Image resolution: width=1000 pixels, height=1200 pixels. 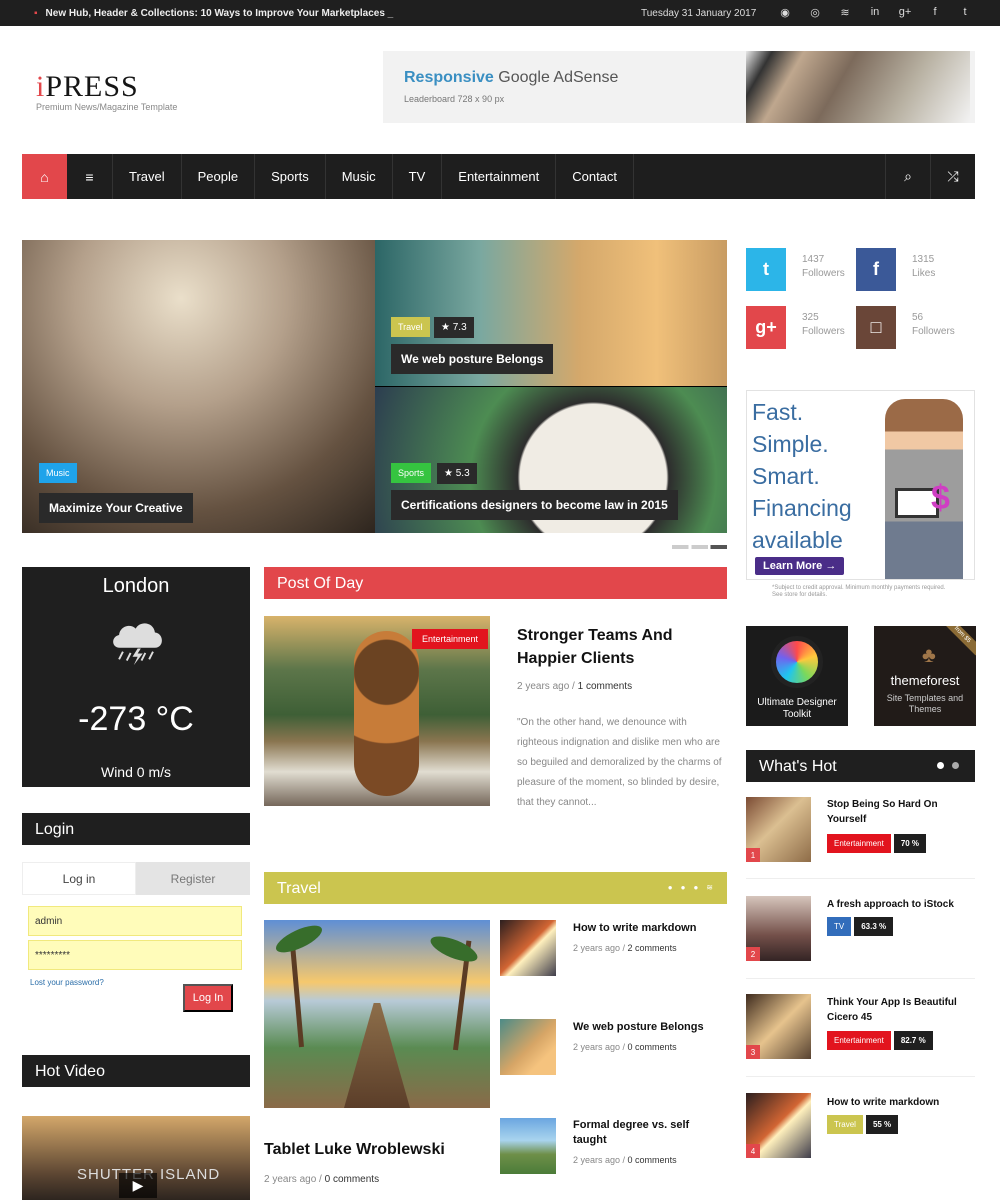 I want to click on lost-password-link: Lost your password?, so click(x=67, y=982).